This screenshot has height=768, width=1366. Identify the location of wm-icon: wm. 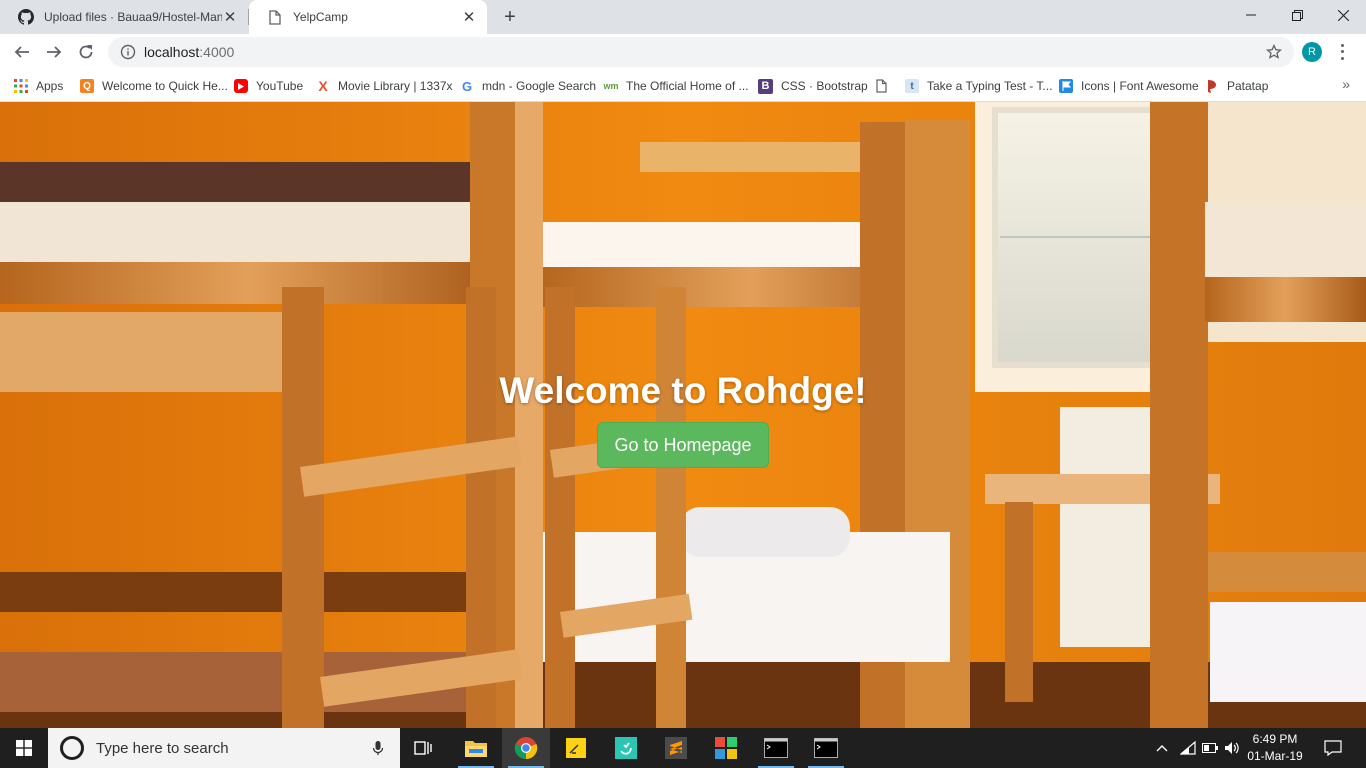
(611, 86).